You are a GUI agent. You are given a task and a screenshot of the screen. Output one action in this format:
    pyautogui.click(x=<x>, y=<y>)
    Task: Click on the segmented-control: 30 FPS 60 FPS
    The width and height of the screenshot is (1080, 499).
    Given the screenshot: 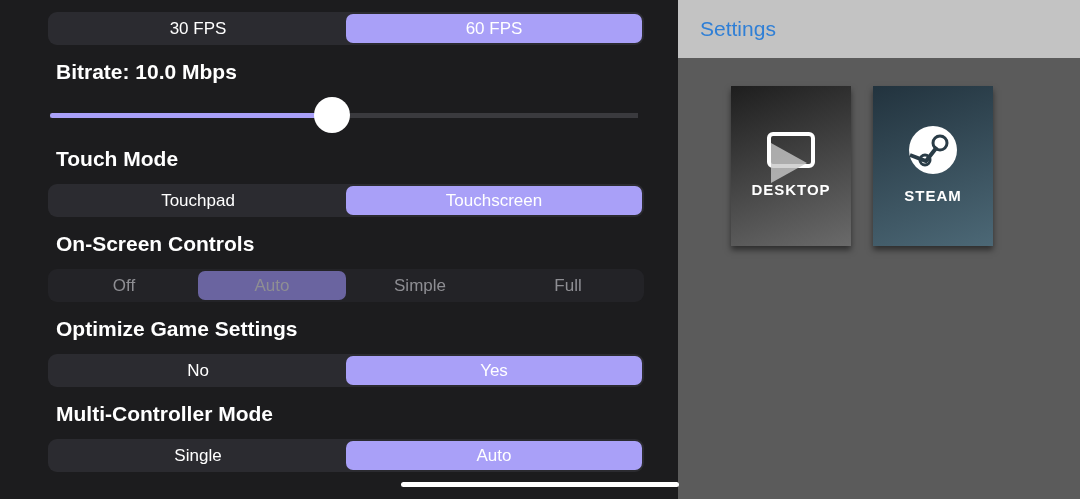 What is the action you would take?
    pyautogui.click(x=346, y=28)
    